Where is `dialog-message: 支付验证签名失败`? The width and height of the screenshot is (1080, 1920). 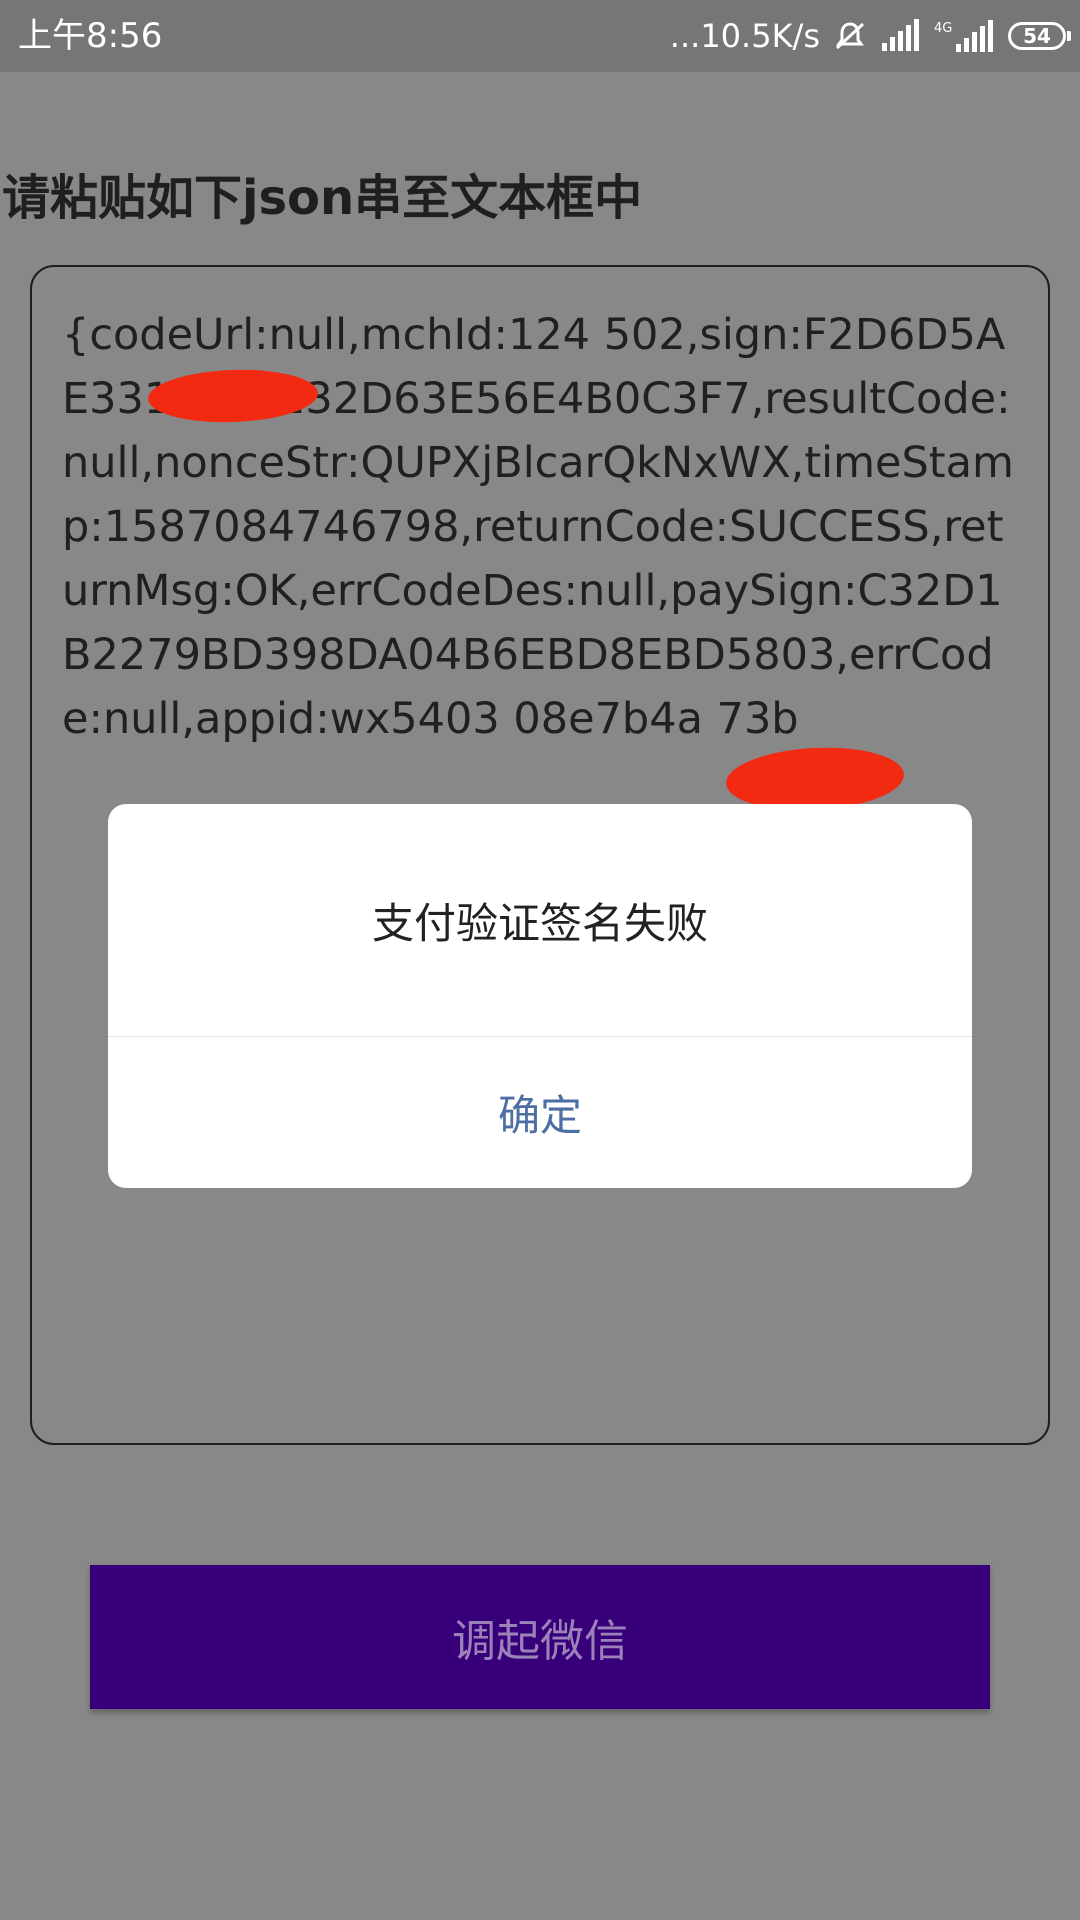 dialog-message: 支付验证签名失败 is located at coordinates (539, 923).